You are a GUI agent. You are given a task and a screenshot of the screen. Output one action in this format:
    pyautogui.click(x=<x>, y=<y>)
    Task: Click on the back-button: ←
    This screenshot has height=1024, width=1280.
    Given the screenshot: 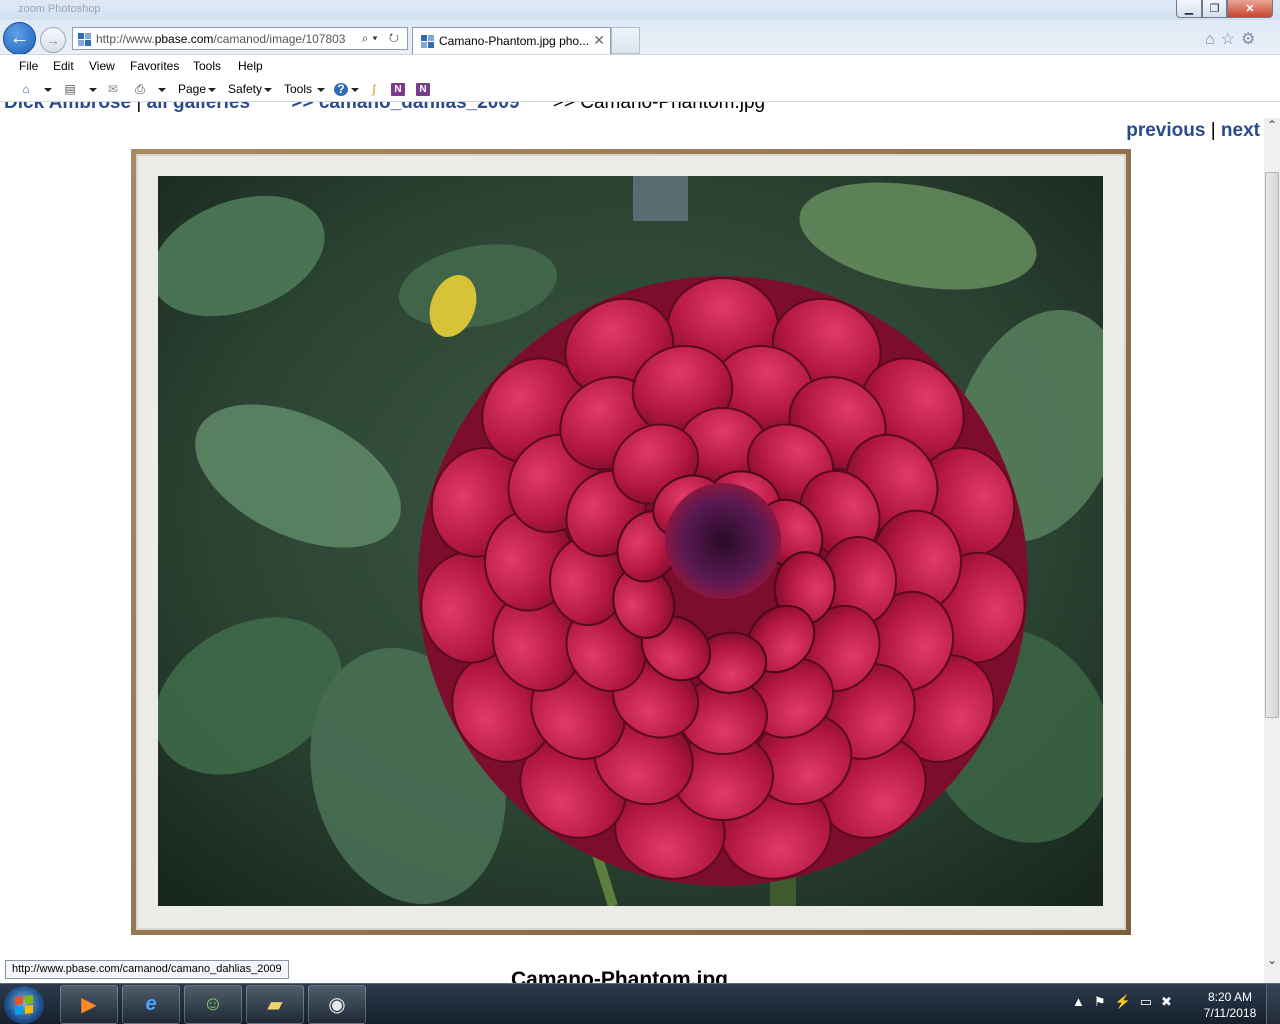 What is the action you would take?
    pyautogui.click(x=19, y=38)
    